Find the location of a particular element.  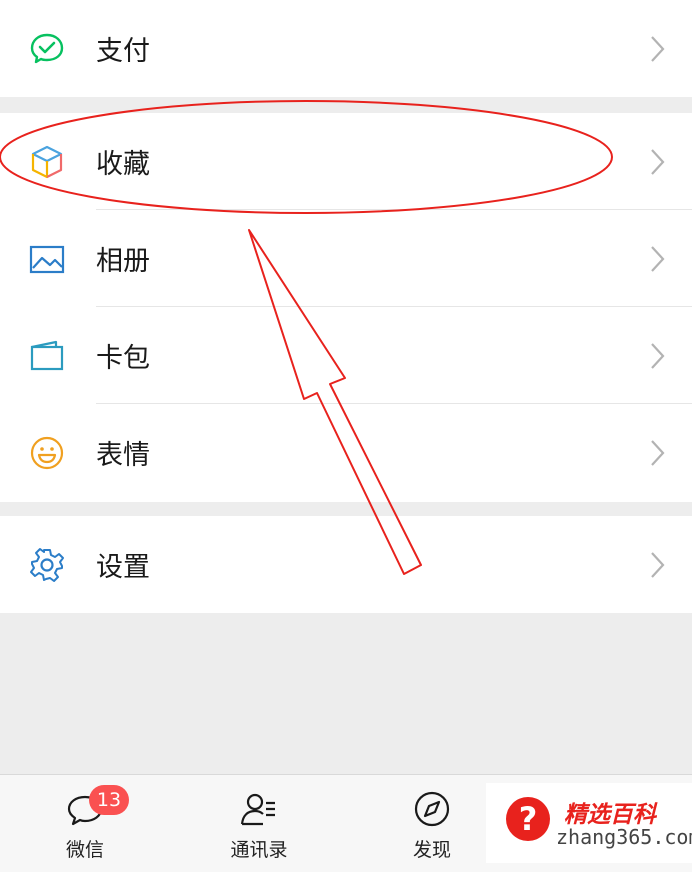

menu-item-label: 卡包 is located at coordinates (123, 358).